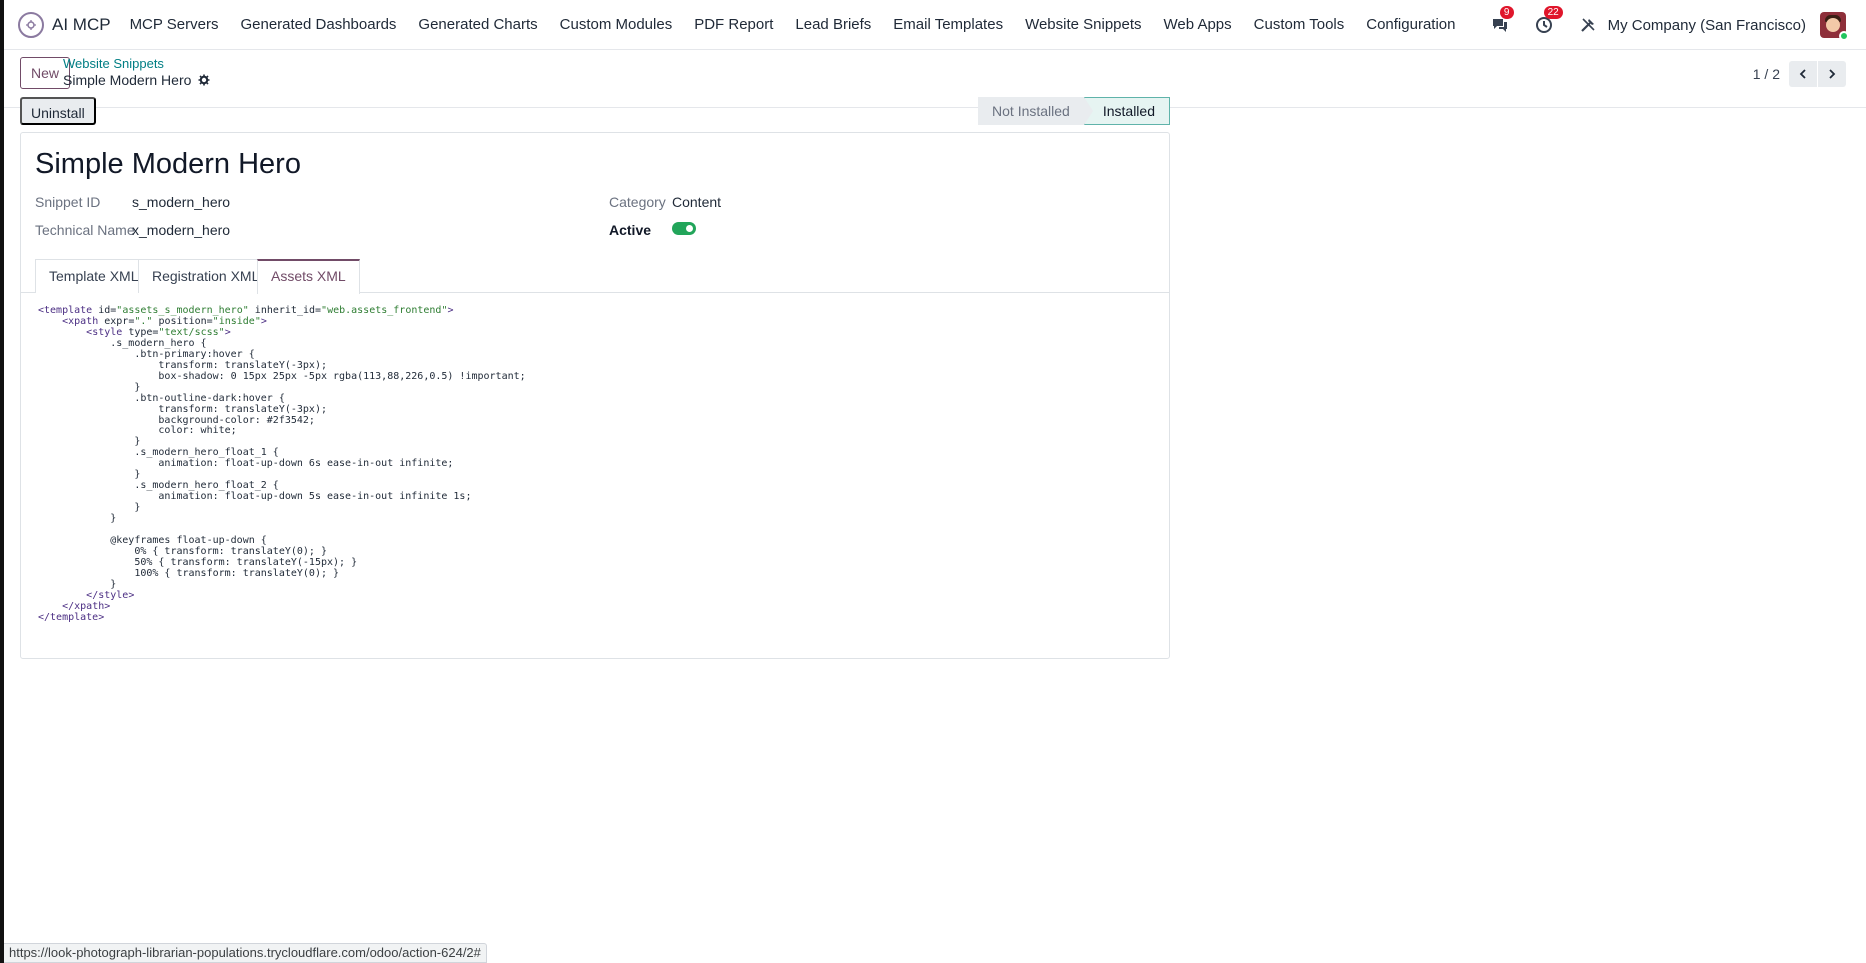 The image size is (1866, 963). Describe the element at coordinates (94, 276) in the screenshot. I see `tab-template-xml: Template XML` at that location.